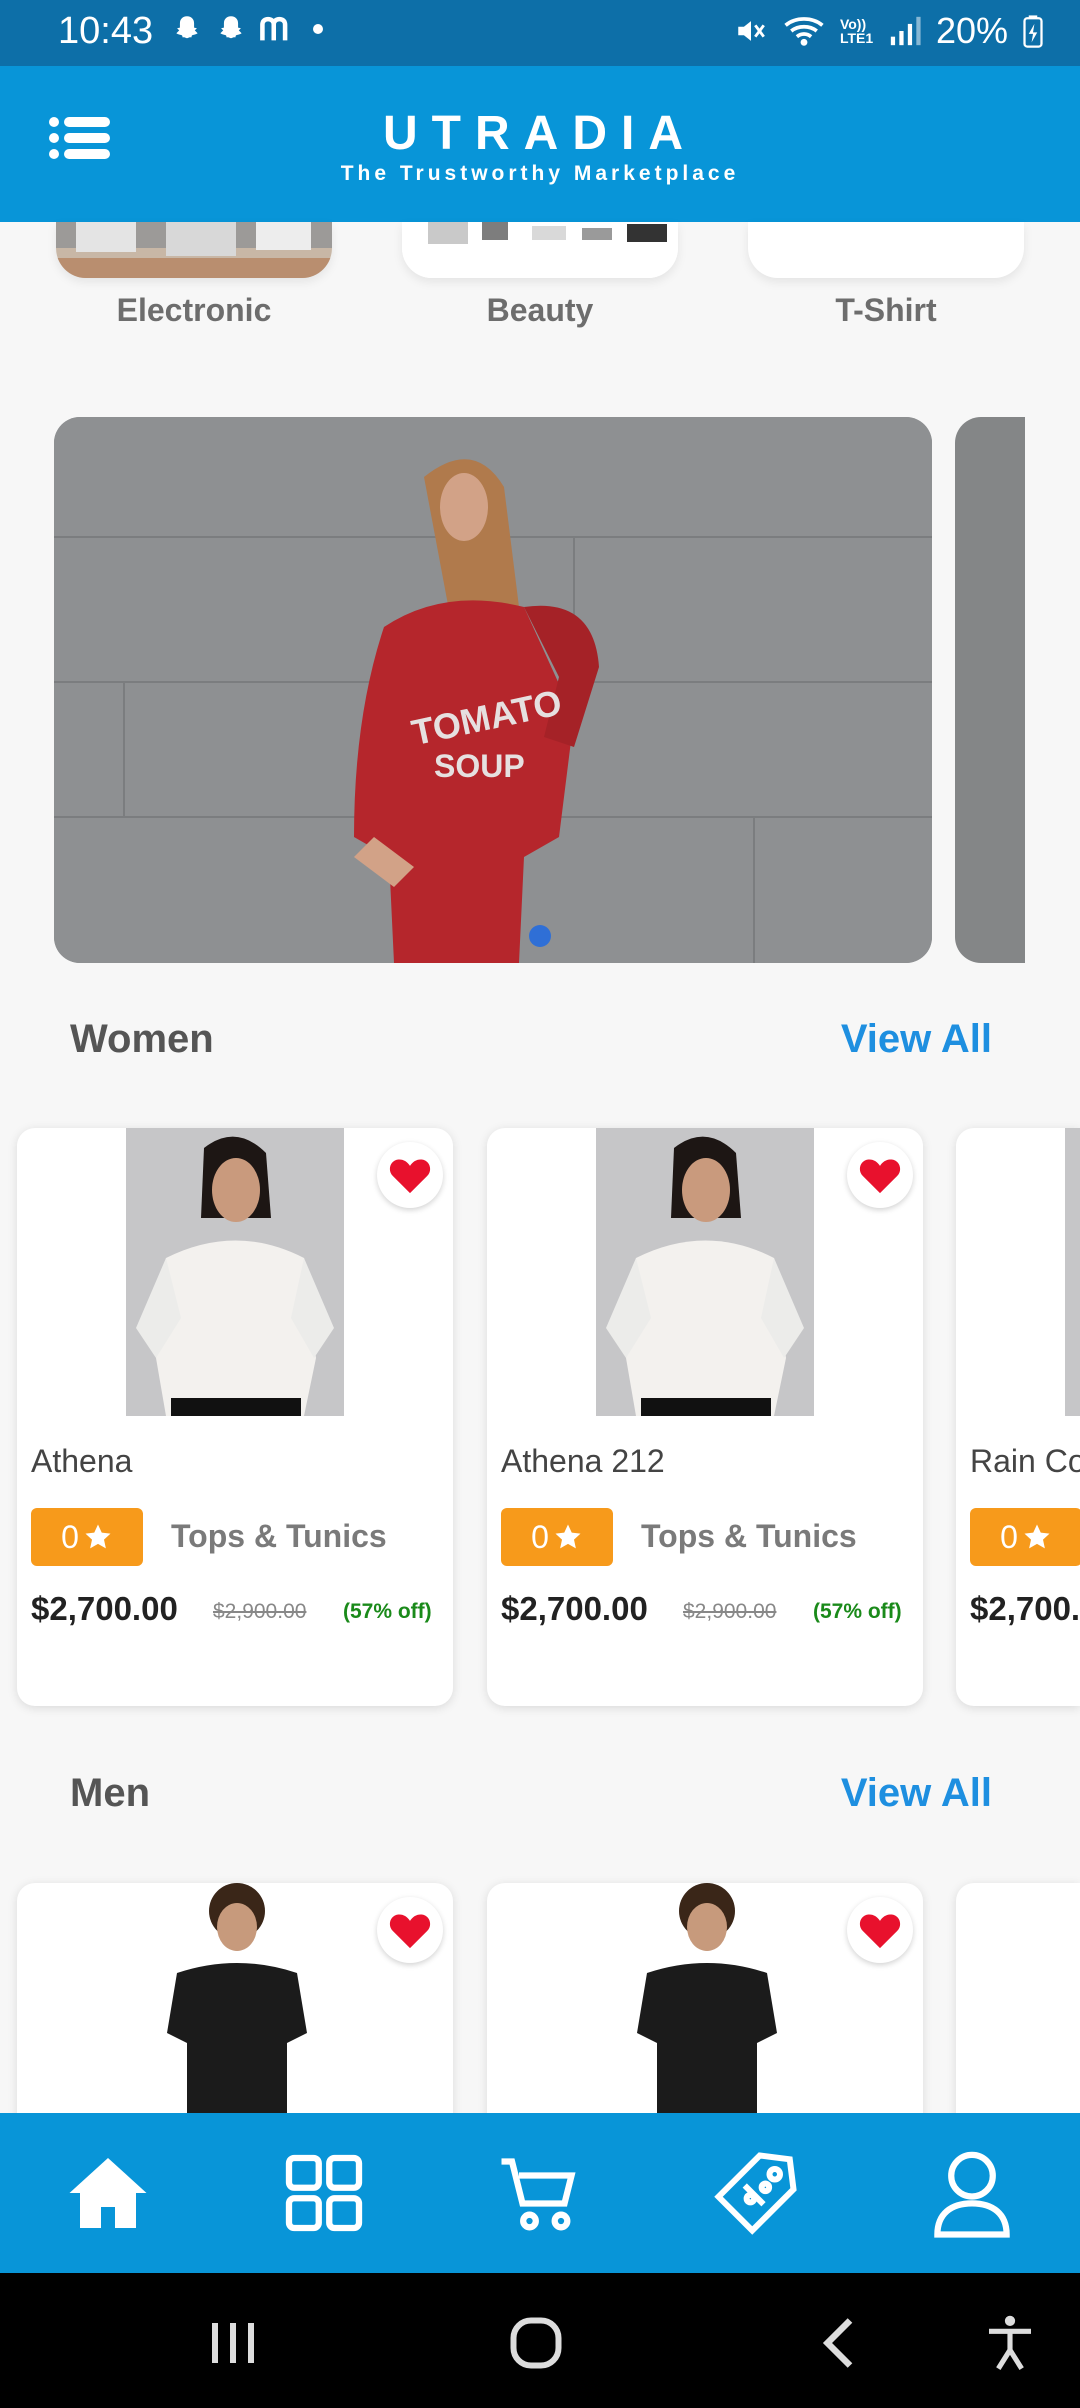 The image size is (1080, 2408). I want to click on recent-apps-icon, so click(233, 2343).